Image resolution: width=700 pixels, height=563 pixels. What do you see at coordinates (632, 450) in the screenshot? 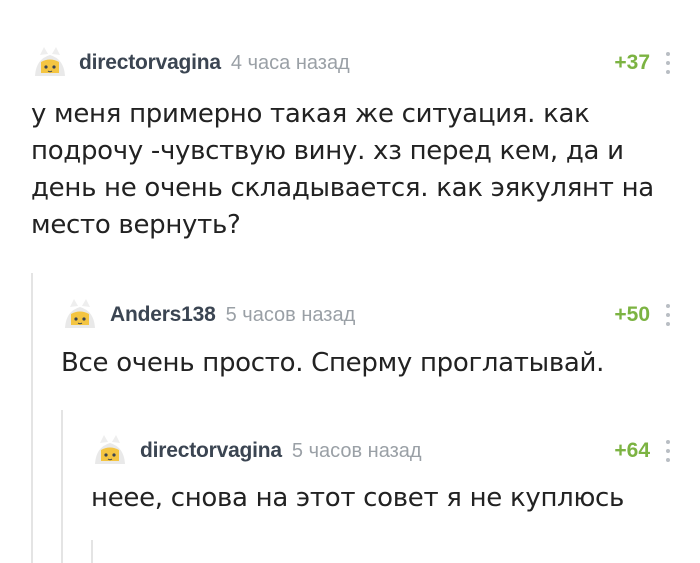
I see `rating-value: +64` at bounding box center [632, 450].